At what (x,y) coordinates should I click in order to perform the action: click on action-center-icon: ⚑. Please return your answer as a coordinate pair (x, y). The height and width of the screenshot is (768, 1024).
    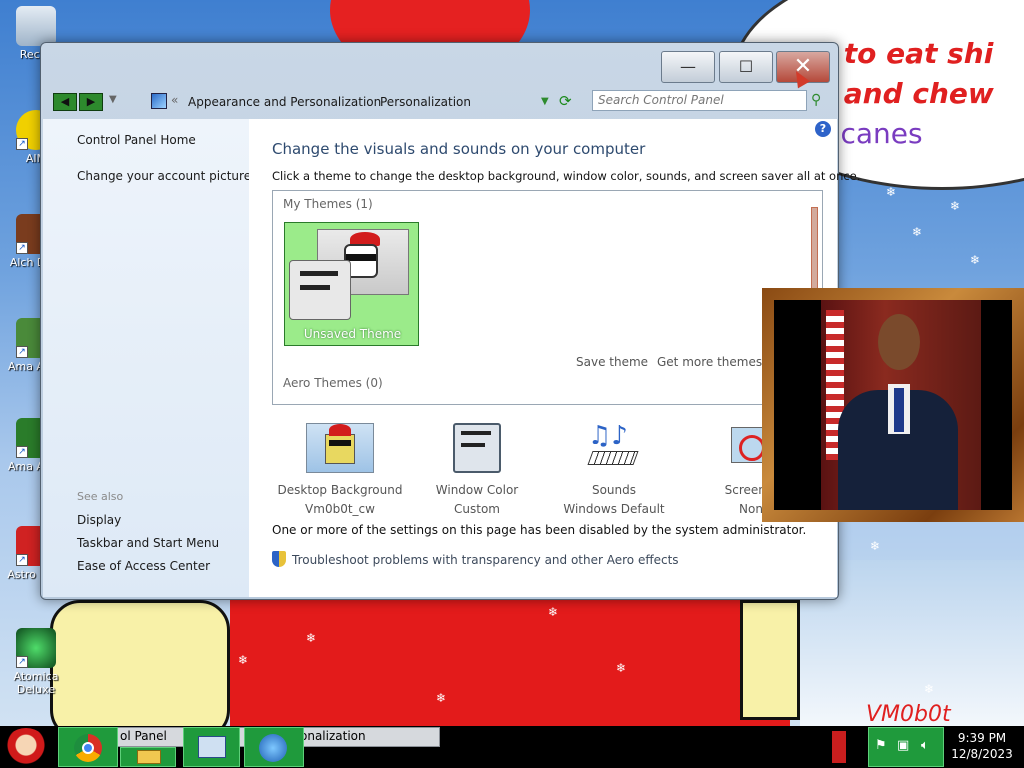
    Looking at the image, I should click on (881, 745).